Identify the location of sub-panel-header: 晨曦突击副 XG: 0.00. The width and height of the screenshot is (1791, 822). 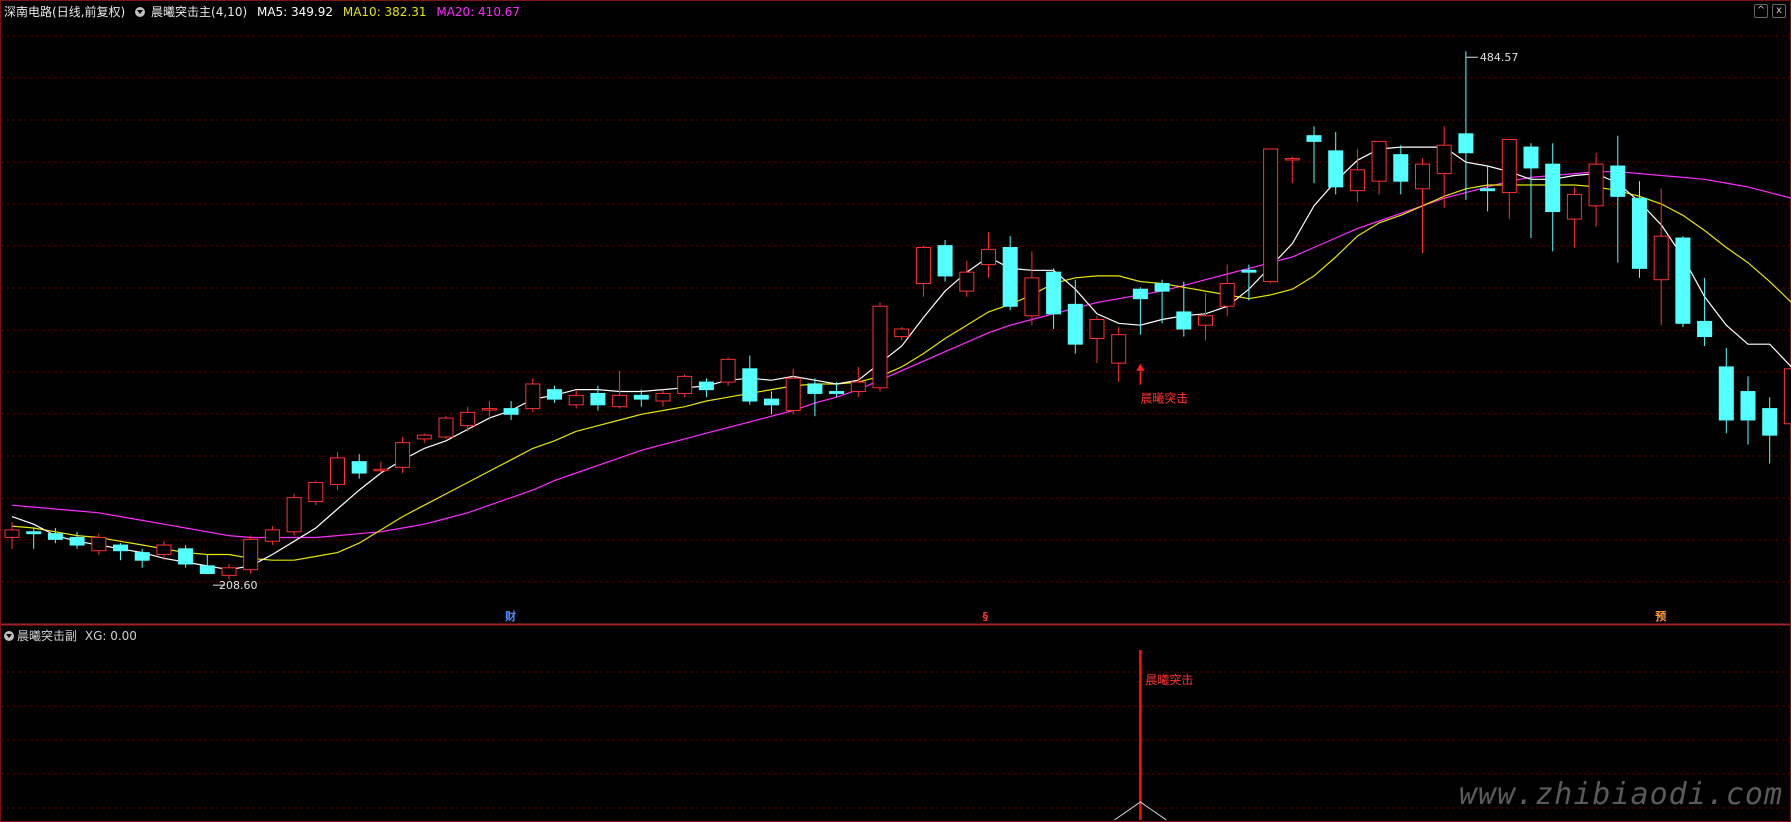
(70, 635).